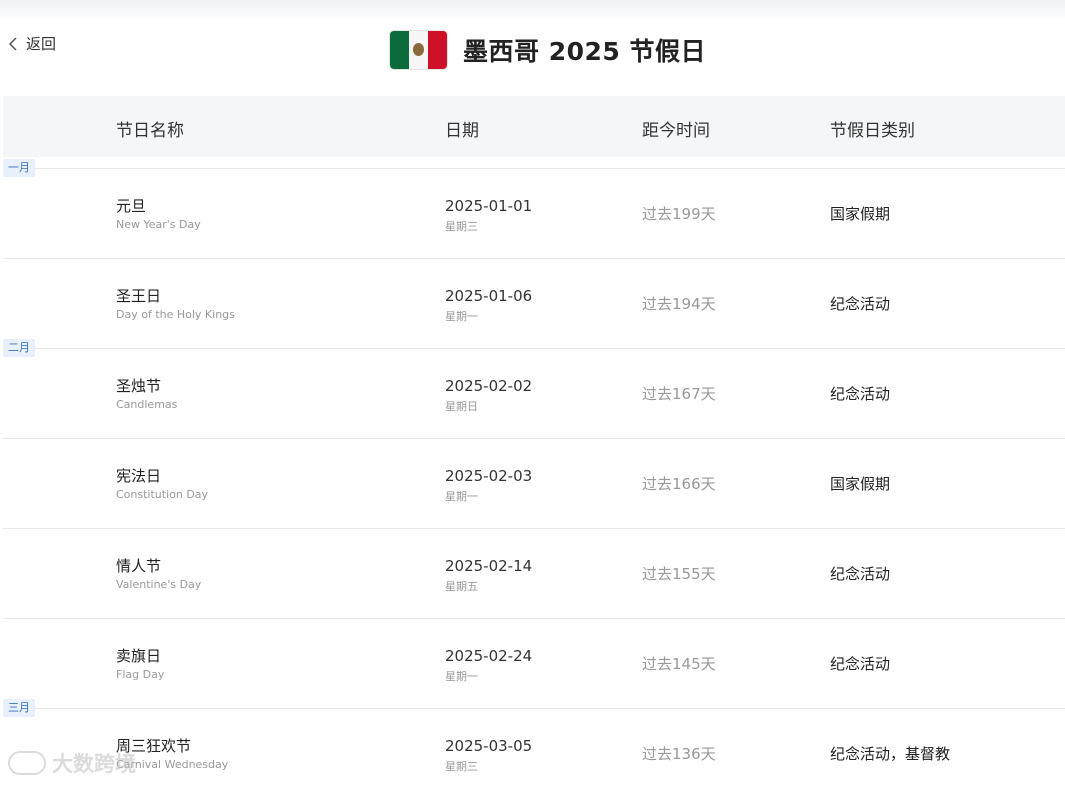  I want to click on holiday-name: 圣烛节, so click(139, 386).